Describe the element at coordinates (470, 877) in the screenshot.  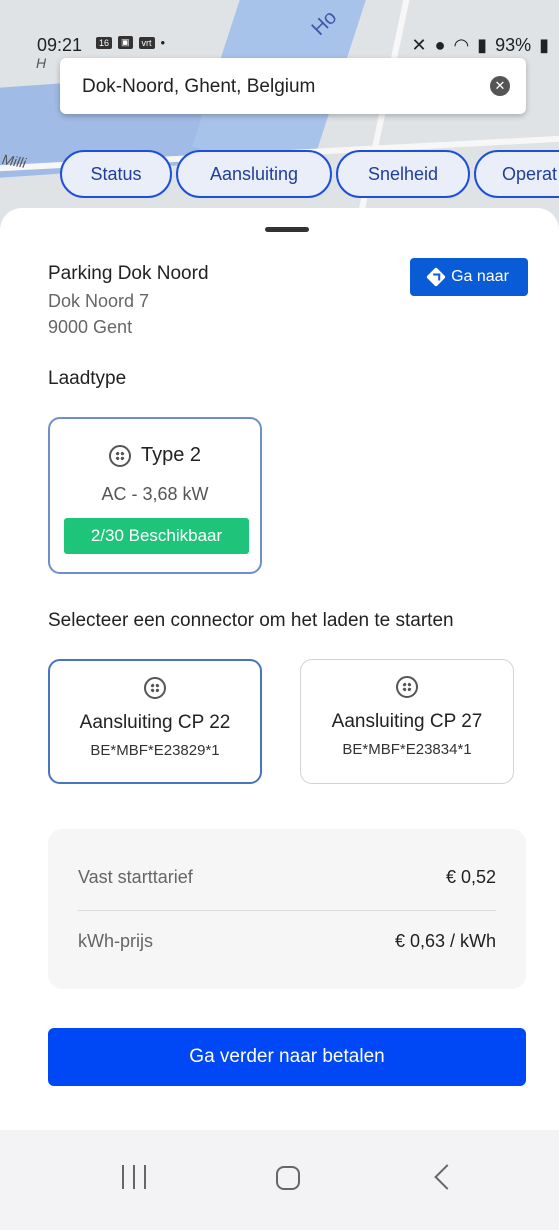
I see `start-fee-value: € 0,52` at that location.